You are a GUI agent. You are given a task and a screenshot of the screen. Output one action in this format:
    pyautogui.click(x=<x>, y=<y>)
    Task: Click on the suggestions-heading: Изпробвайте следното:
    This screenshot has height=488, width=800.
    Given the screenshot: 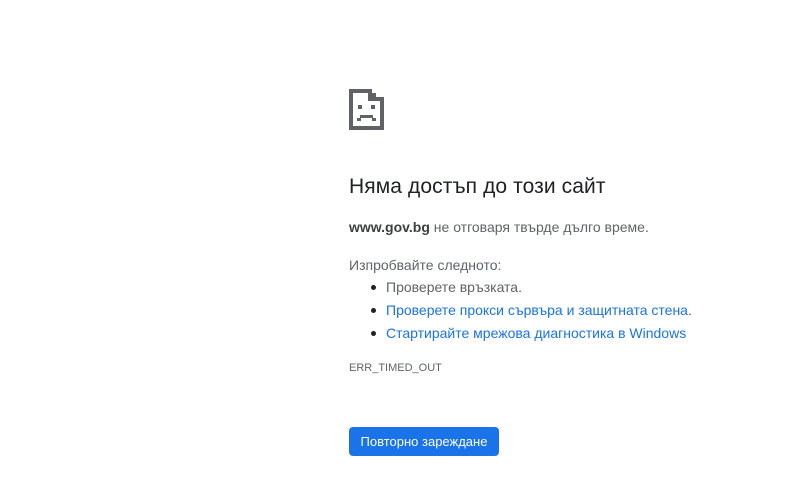 What is the action you would take?
    pyautogui.click(x=425, y=265)
    